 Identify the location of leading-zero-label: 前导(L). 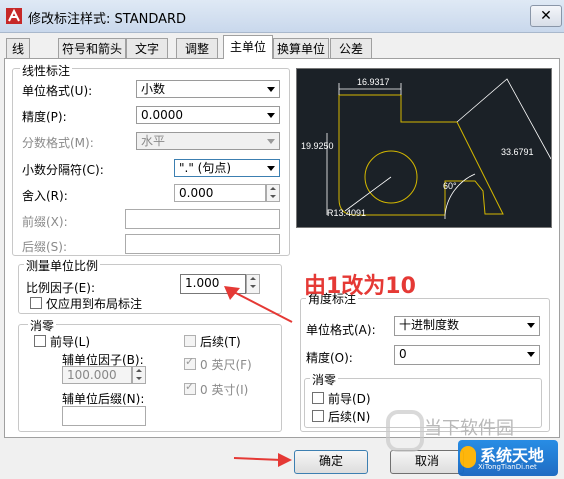
(70, 342).